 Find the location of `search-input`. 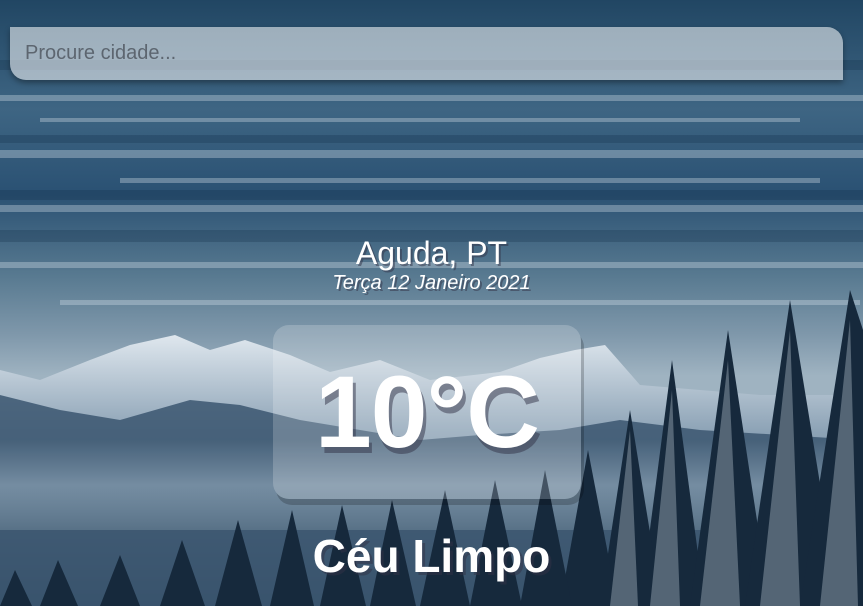

search-input is located at coordinates (426, 53).